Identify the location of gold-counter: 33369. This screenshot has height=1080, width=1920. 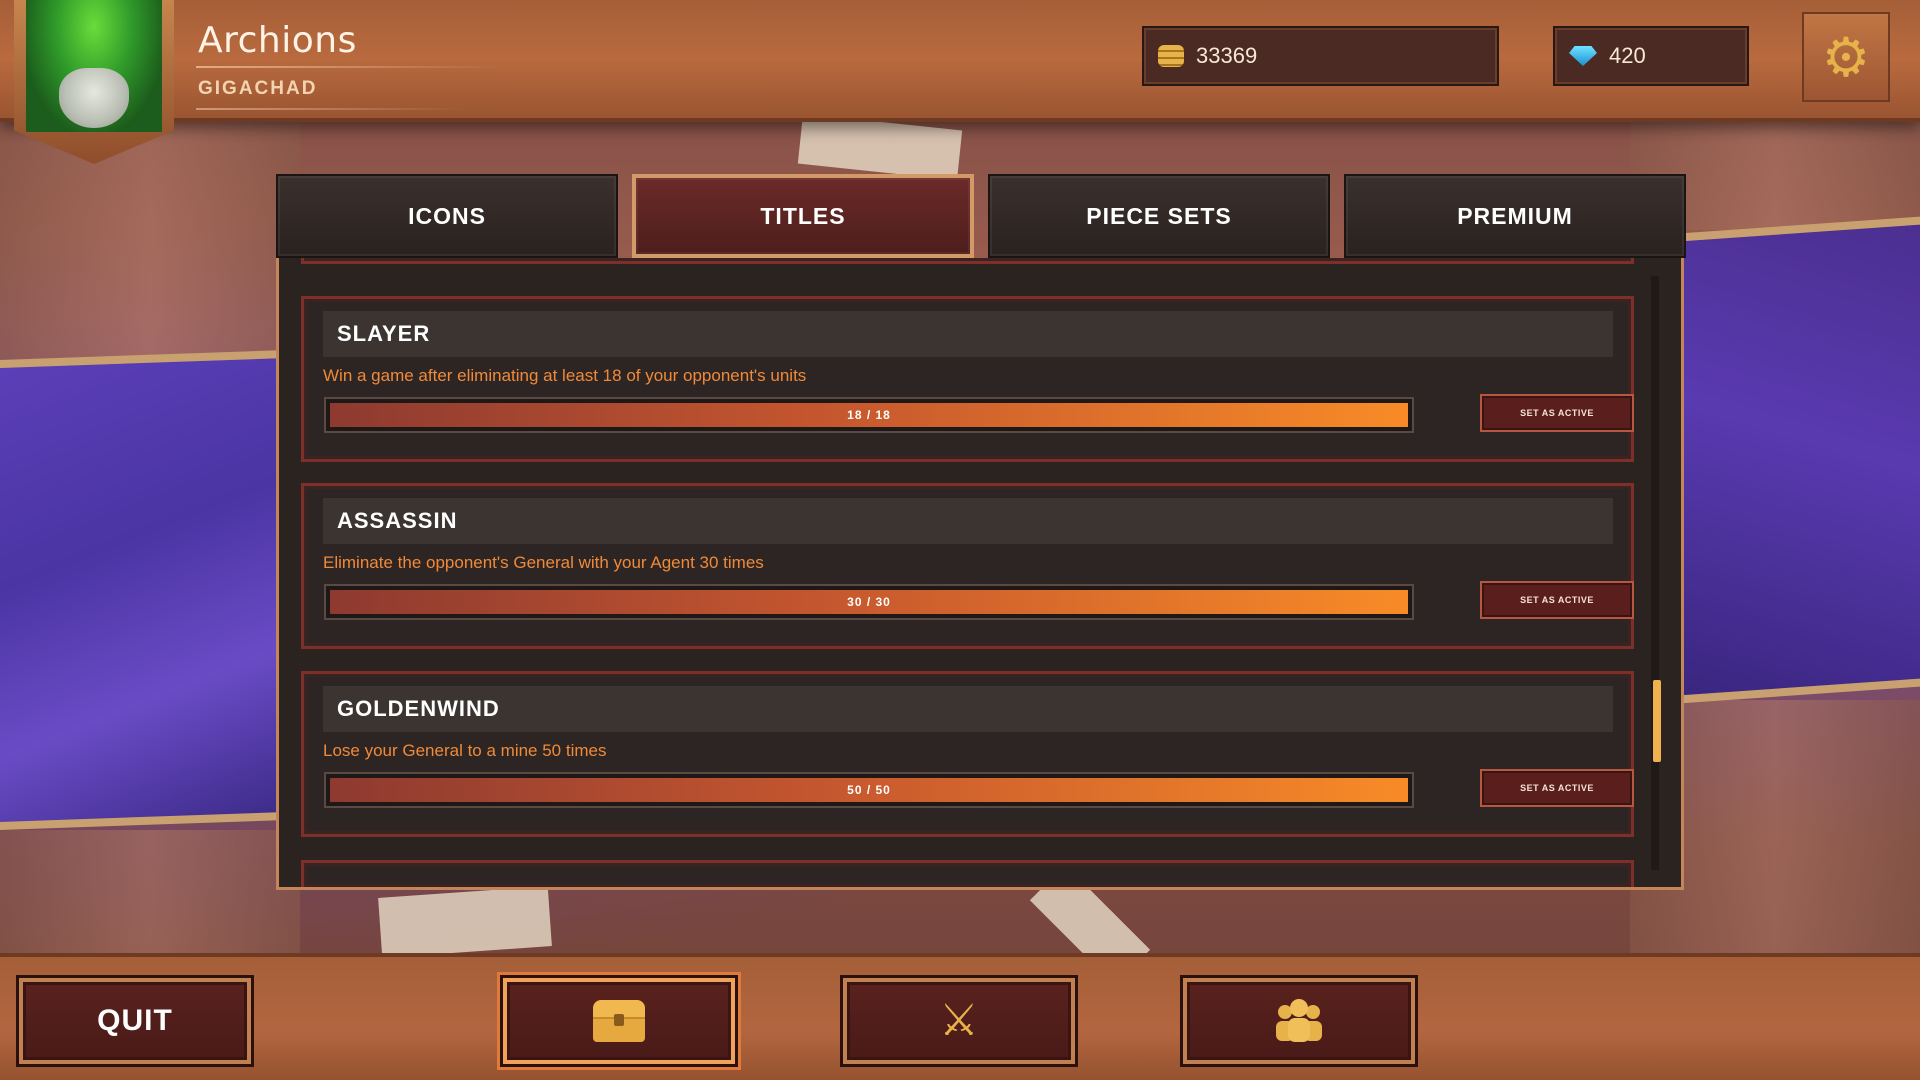
(1320, 56).